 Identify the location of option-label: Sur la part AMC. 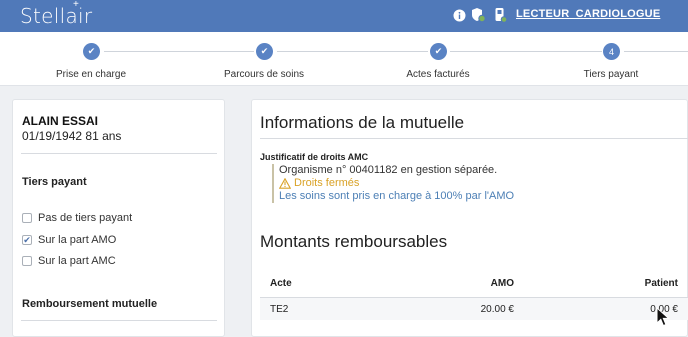
(77, 261).